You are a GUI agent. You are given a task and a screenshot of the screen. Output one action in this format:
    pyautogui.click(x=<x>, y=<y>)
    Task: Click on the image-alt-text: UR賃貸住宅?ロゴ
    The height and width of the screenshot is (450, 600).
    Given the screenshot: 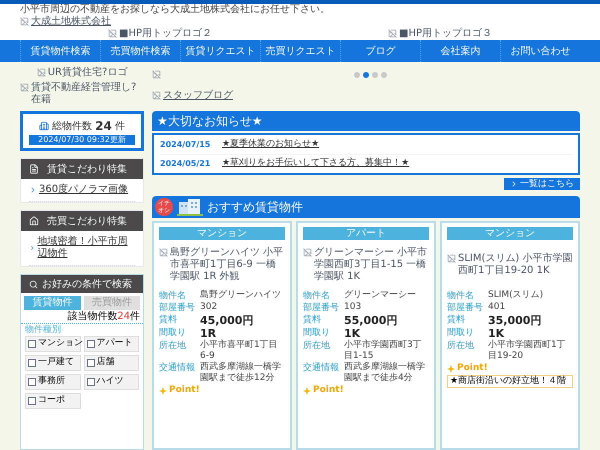 What is the action you would take?
    pyautogui.click(x=88, y=72)
    